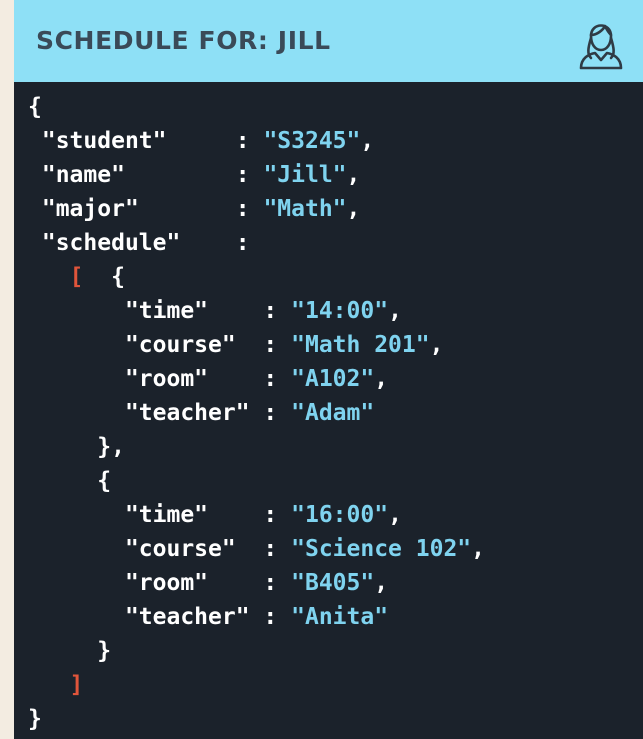 The height and width of the screenshot is (739, 643). I want to click on code-line-major: "major" : "Math",, so click(201, 209).